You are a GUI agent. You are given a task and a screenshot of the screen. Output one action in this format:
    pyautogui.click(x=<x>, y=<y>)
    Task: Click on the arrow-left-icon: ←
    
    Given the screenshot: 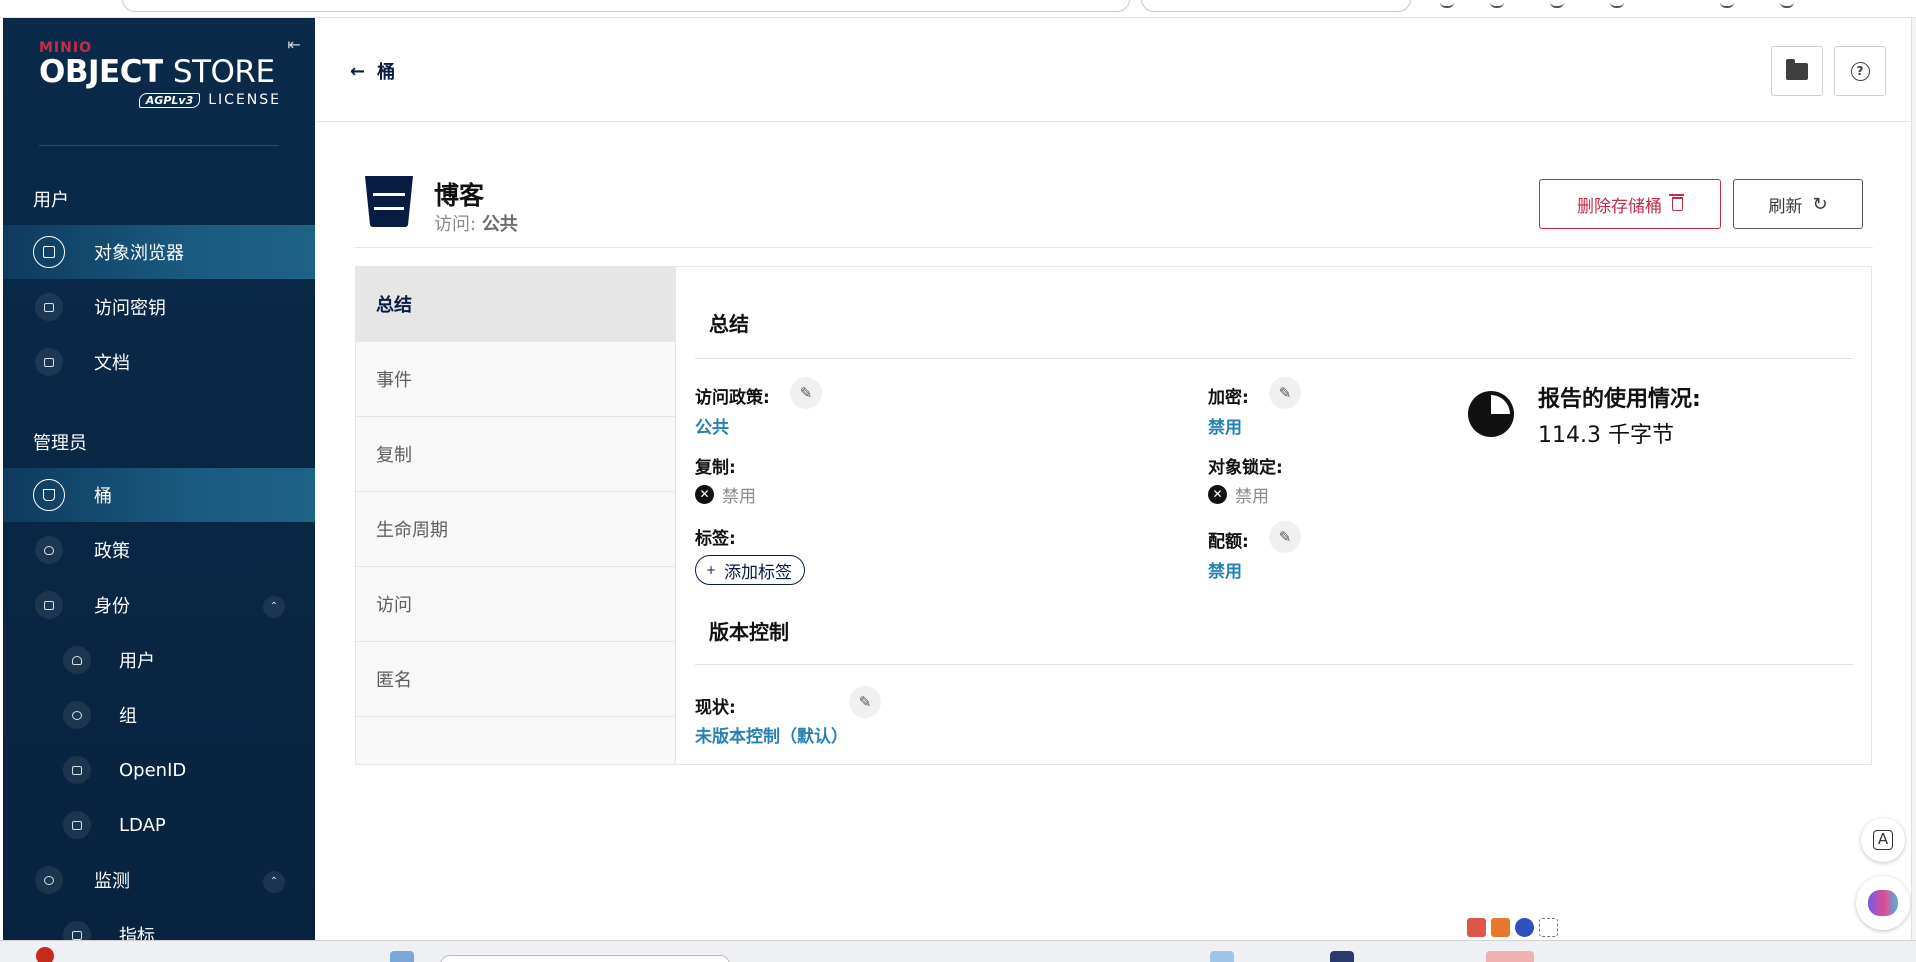 What is the action you would take?
    pyautogui.click(x=358, y=71)
    